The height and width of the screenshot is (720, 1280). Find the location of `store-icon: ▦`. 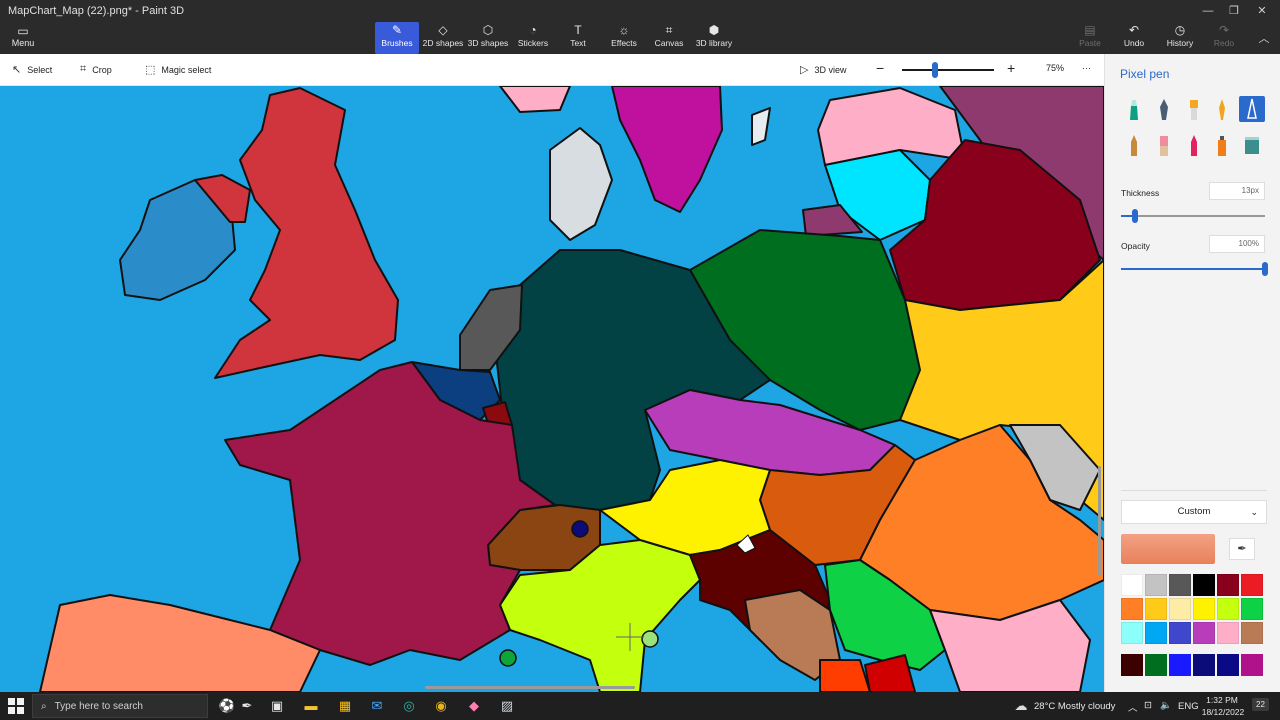

store-icon: ▦ is located at coordinates (345, 706).